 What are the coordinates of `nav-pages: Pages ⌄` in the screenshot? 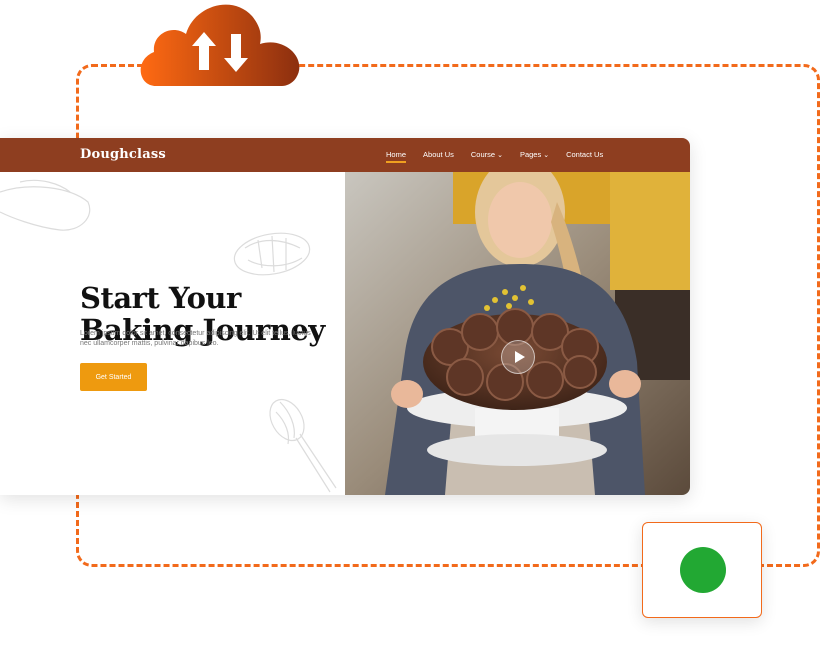 It's located at (534, 156).